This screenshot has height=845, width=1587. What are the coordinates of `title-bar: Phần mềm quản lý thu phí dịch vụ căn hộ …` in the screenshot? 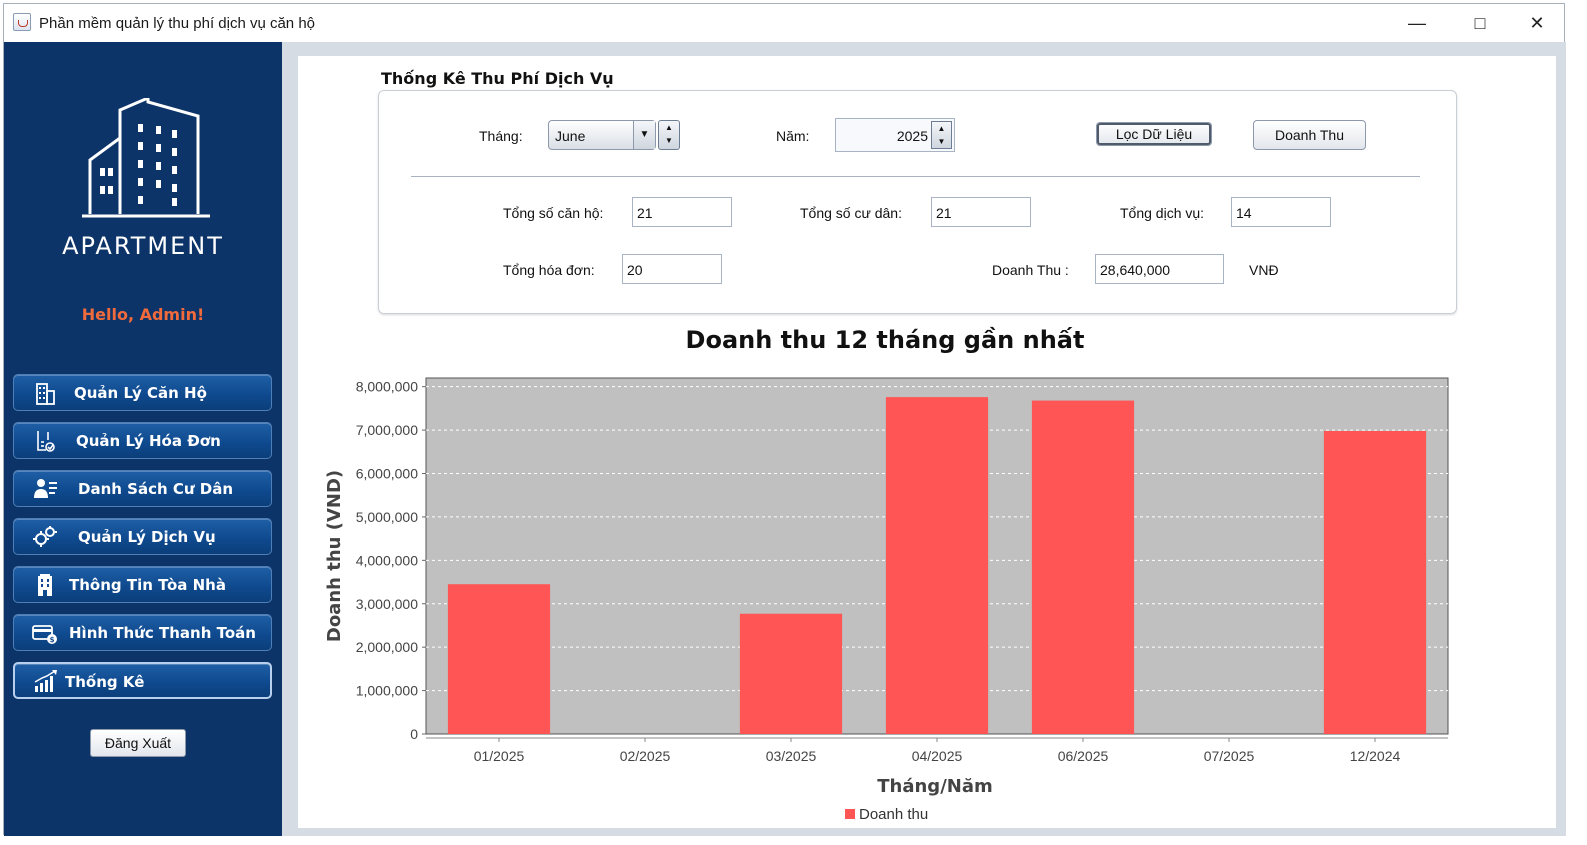 It's located at (784, 23).